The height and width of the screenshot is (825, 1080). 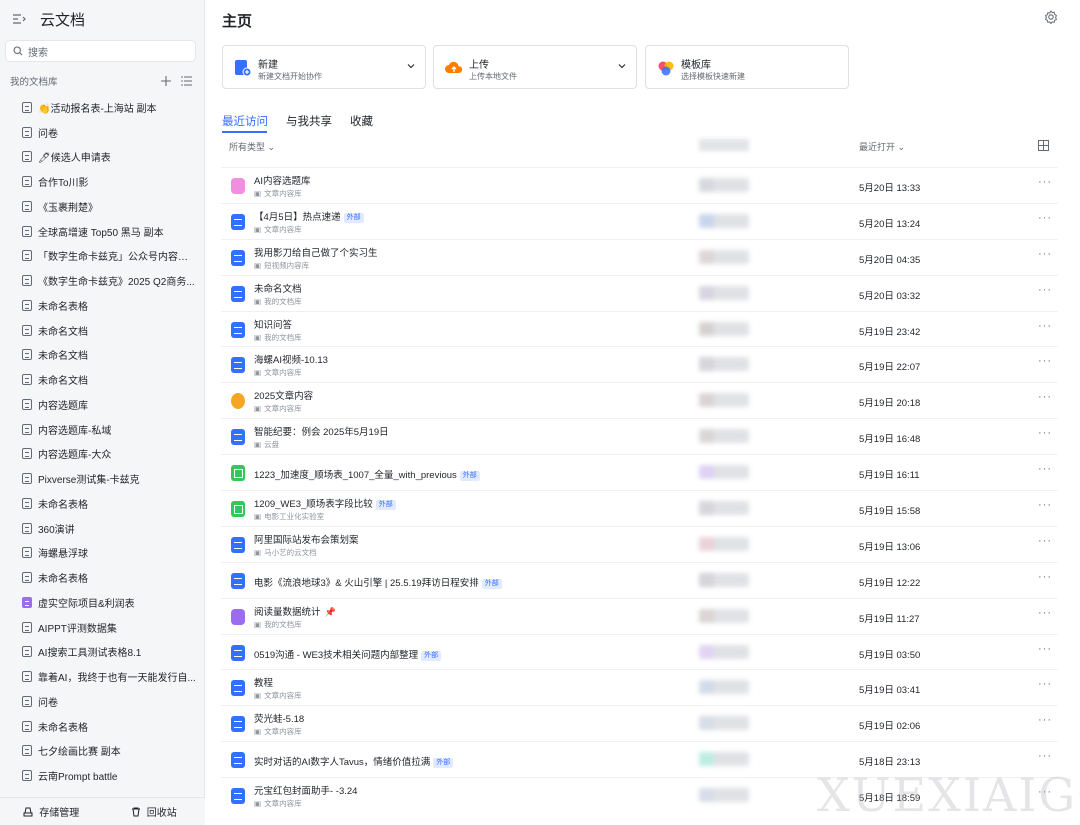 I want to click on sidebar-doc-item: 合作To川影, so click(x=102, y=181).